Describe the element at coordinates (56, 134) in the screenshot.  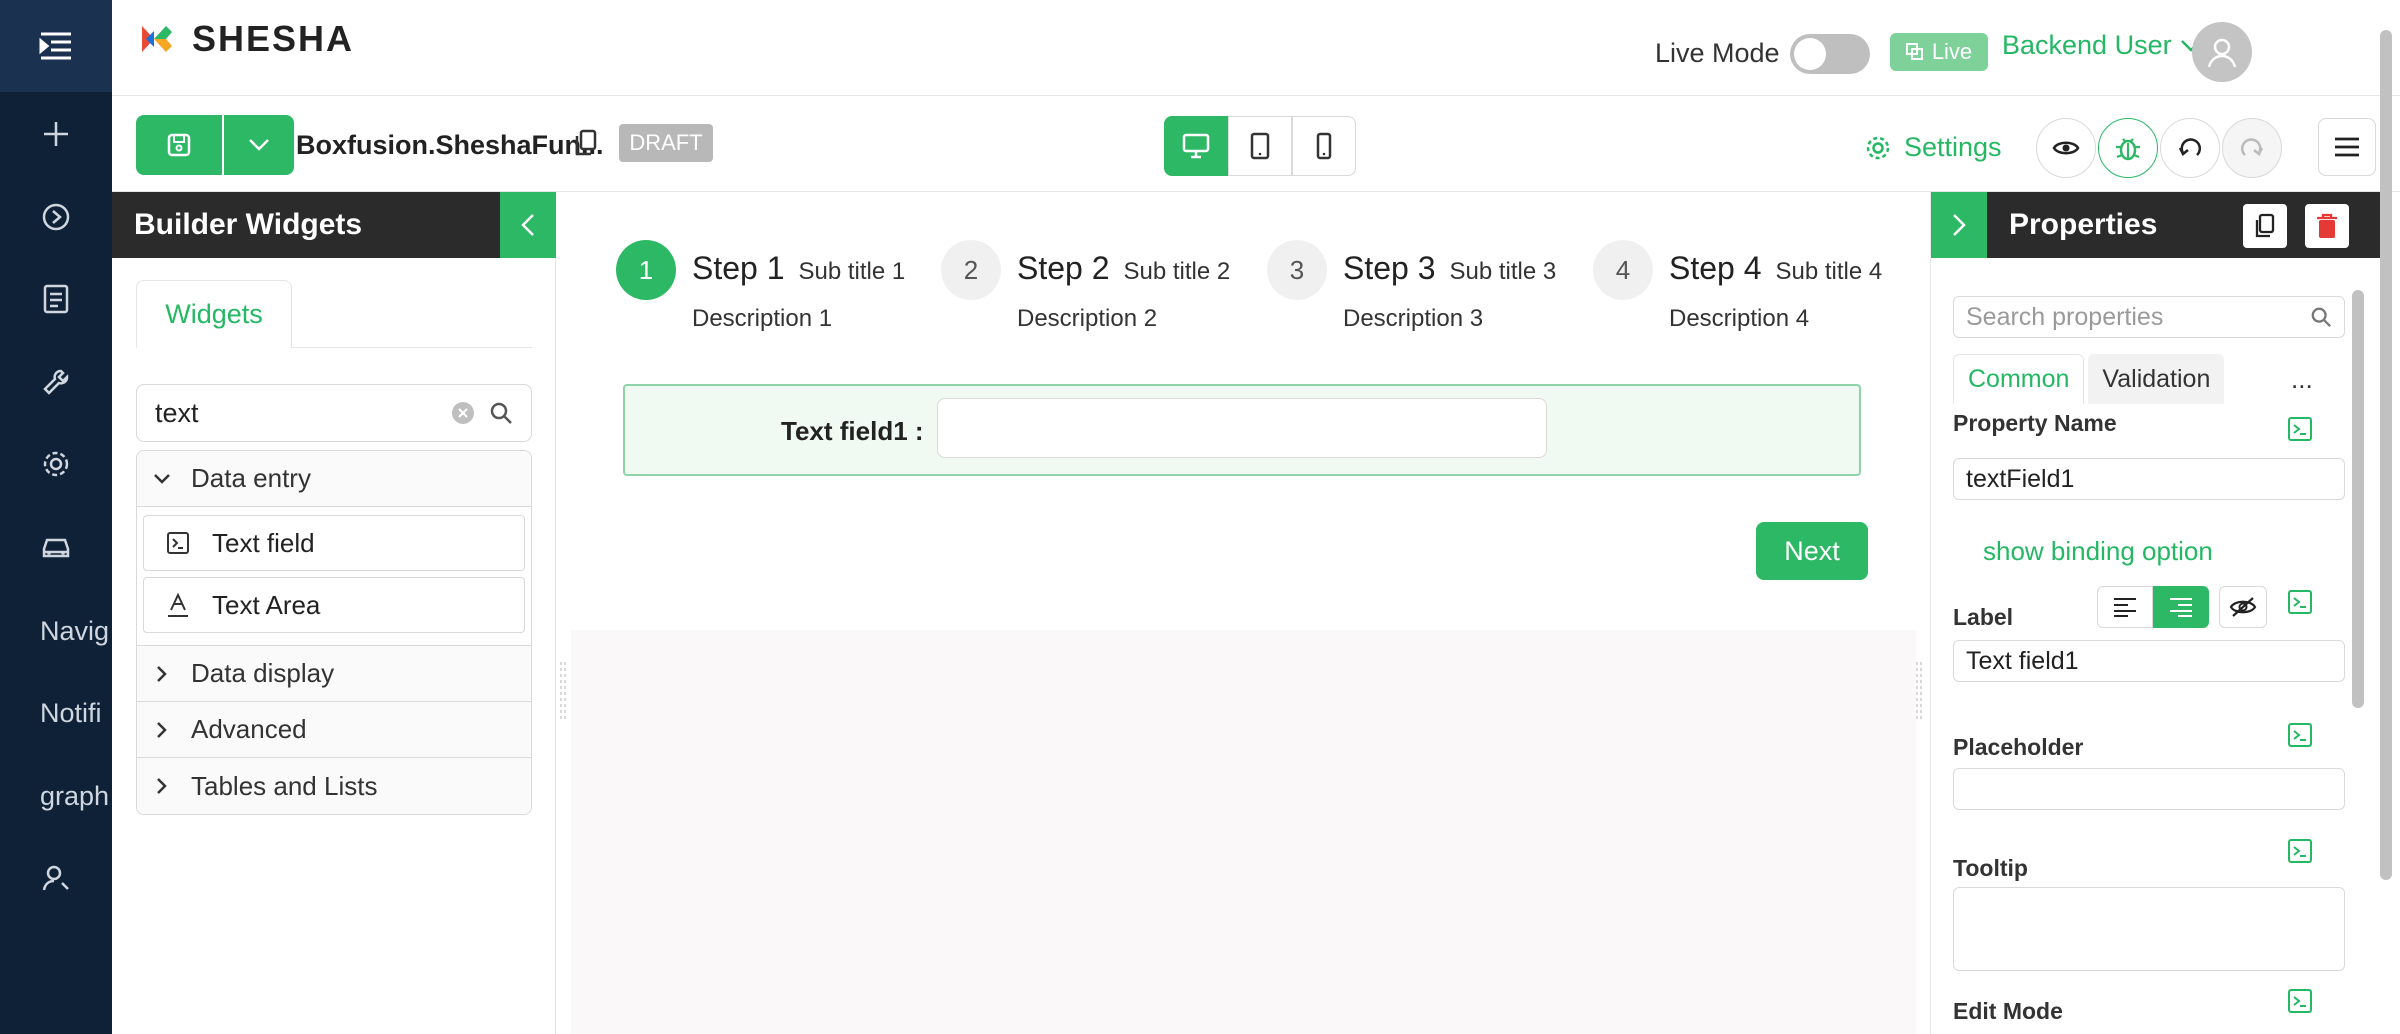
I see `nav-add-button` at that location.